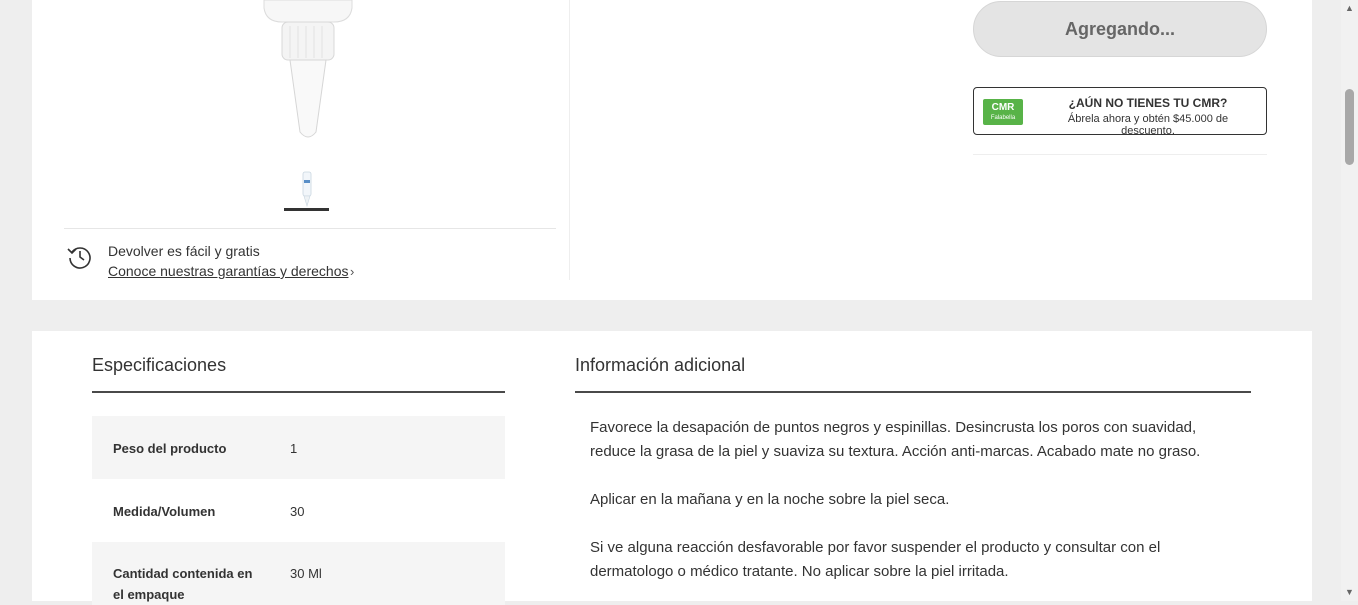 This screenshot has width=1358, height=605. Describe the element at coordinates (306, 573) in the screenshot. I see `spec-value: 30 Ml` at that location.